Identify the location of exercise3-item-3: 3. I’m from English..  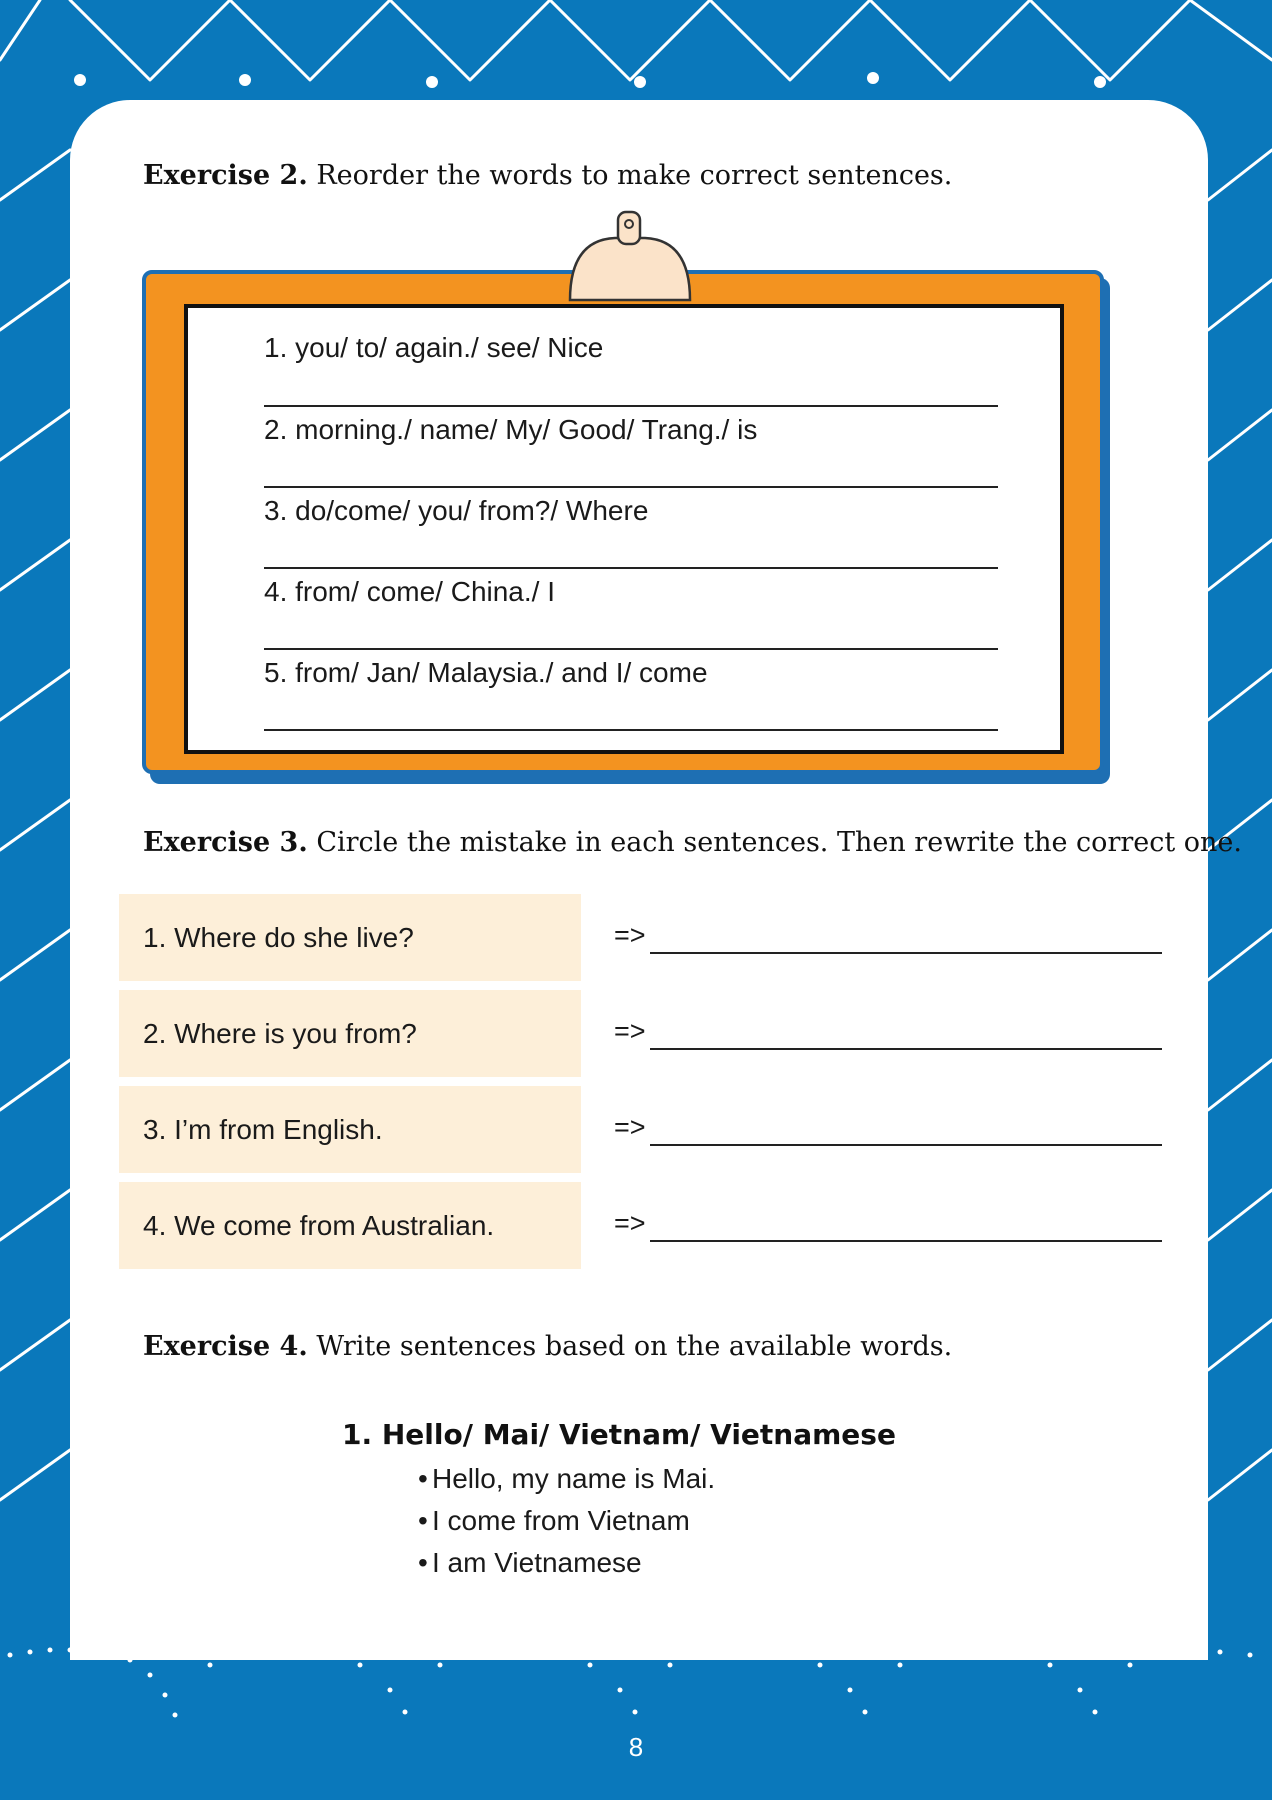
(350, 1129).